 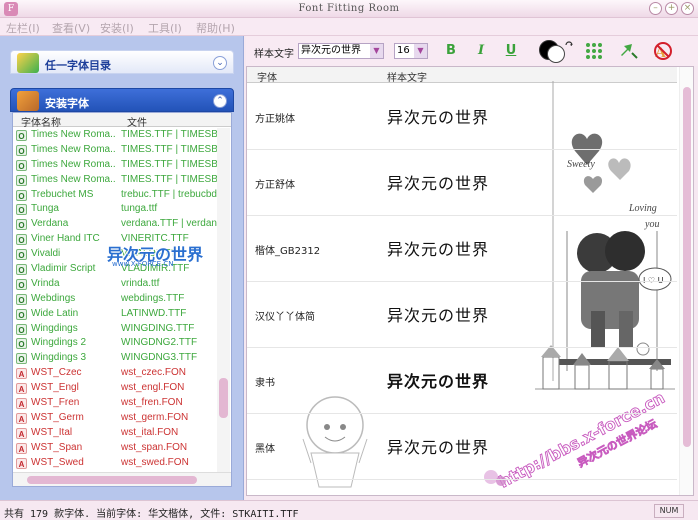 I want to click on bold-button: B, so click(x=451, y=51).